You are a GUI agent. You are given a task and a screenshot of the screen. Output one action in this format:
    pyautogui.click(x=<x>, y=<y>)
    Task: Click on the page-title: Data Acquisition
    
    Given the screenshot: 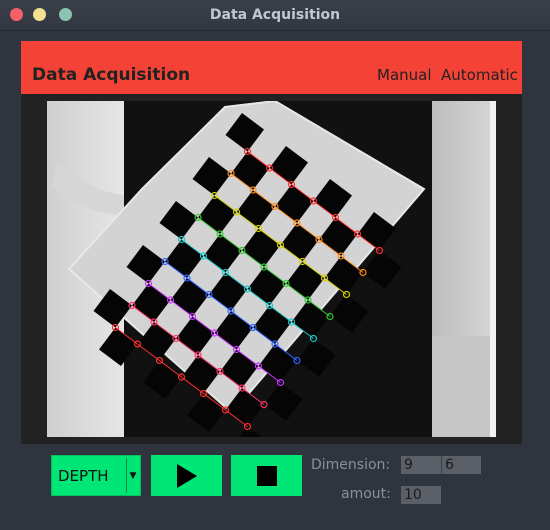 What is the action you would take?
    pyautogui.click(x=111, y=75)
    